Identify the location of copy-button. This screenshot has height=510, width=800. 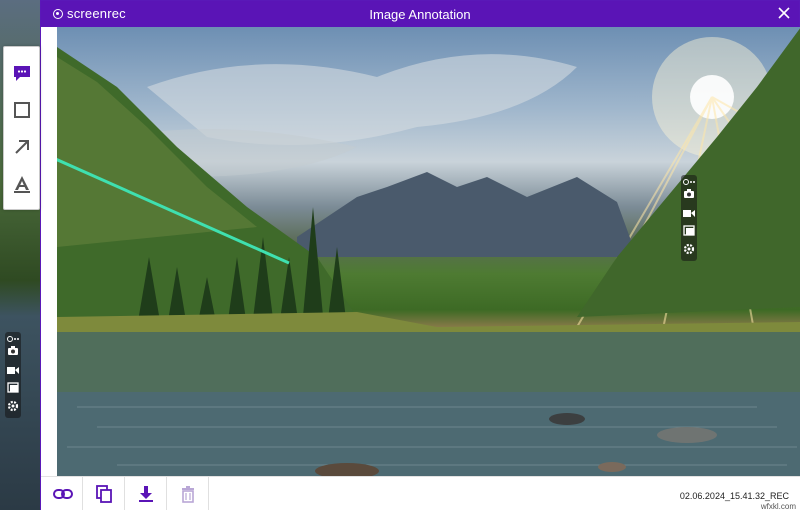
(104, 493).